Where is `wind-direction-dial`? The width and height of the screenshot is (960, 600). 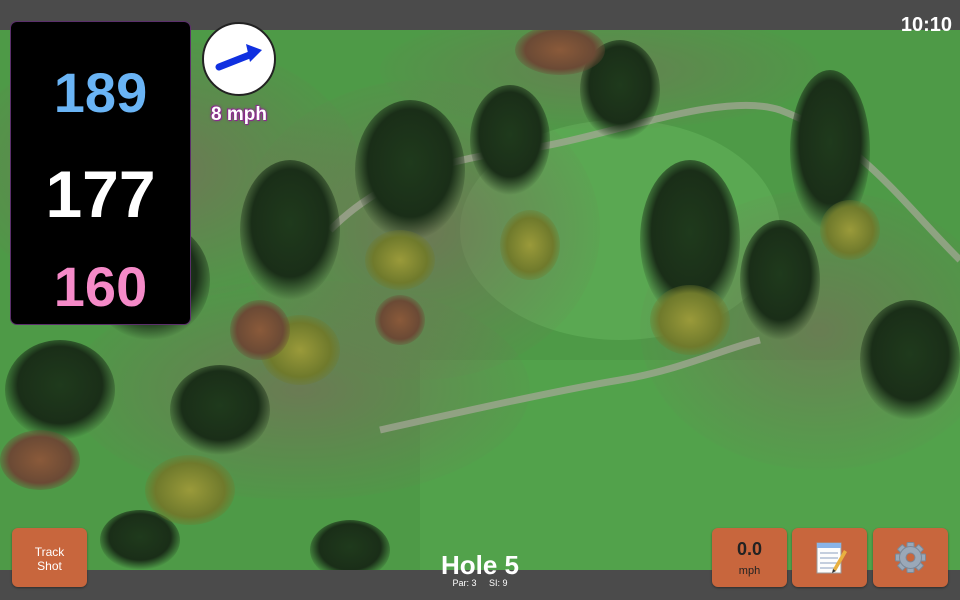 wind-direction-dial is located at coordinates (239, 59).